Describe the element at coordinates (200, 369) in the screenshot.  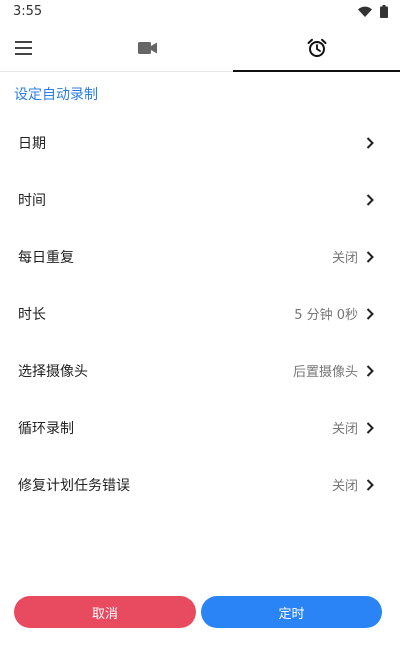
I see `setting-row-camera: 选择摄像头 后置摄像头` at that location.